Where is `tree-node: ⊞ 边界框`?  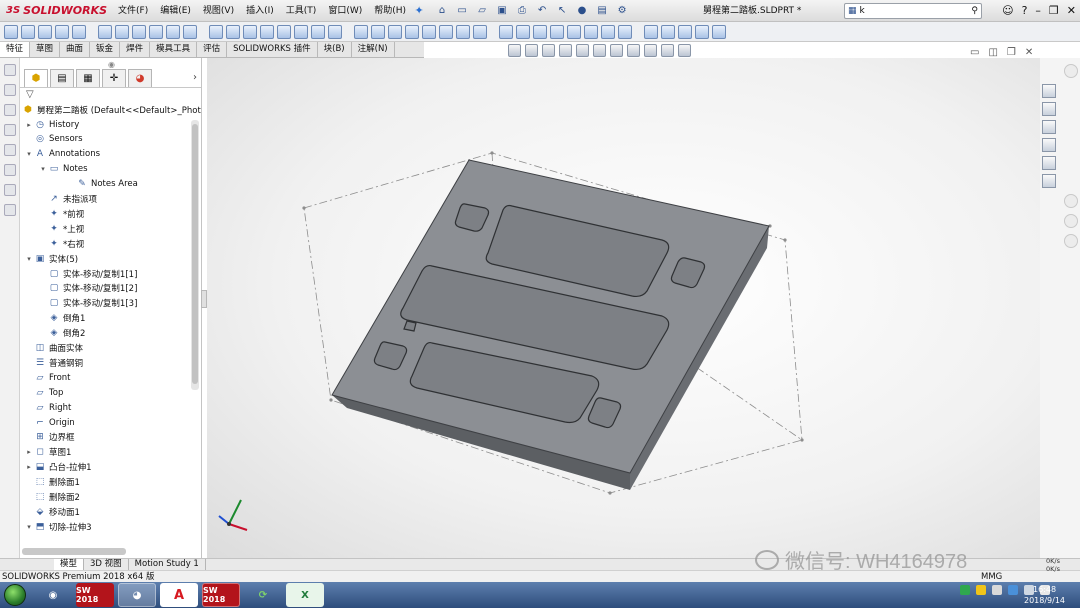 tree-node: ⊞ 边界框 is located at coordinates (49, 437).